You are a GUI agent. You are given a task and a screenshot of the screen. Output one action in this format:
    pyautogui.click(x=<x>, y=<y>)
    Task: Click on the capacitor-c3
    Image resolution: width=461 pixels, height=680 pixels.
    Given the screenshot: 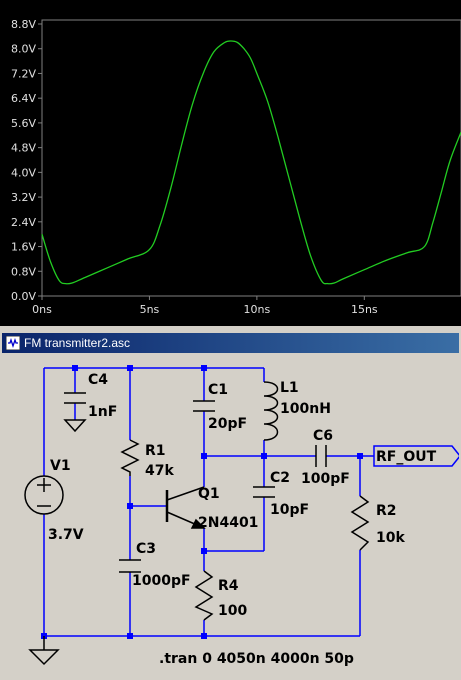 What is the action you would take?
    pyautogui.click(x=130, y=566)
    